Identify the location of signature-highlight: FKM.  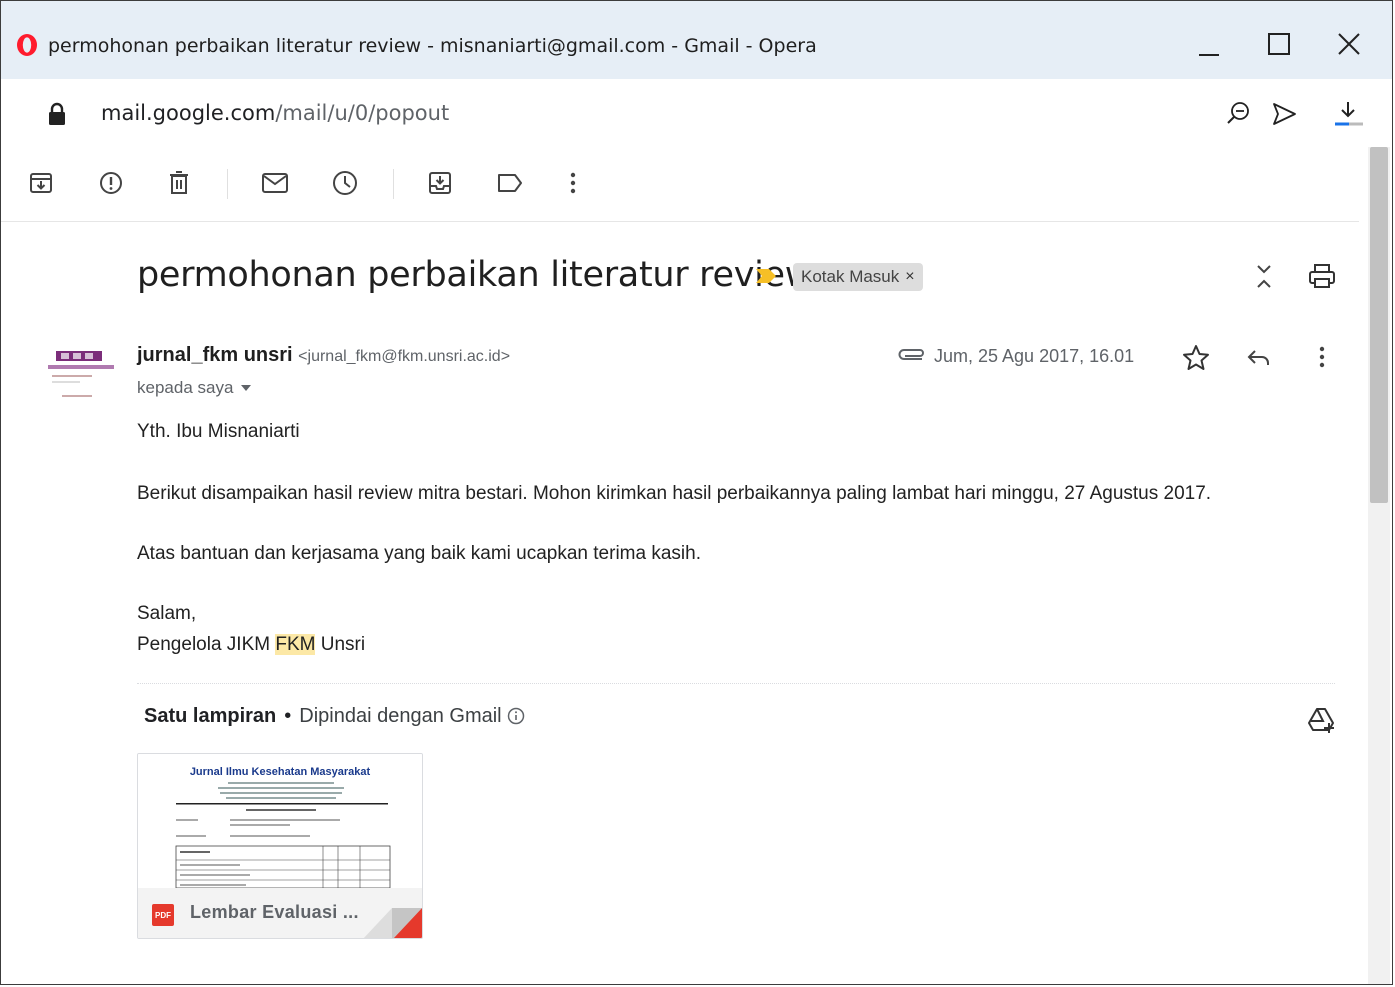
(295, 644).